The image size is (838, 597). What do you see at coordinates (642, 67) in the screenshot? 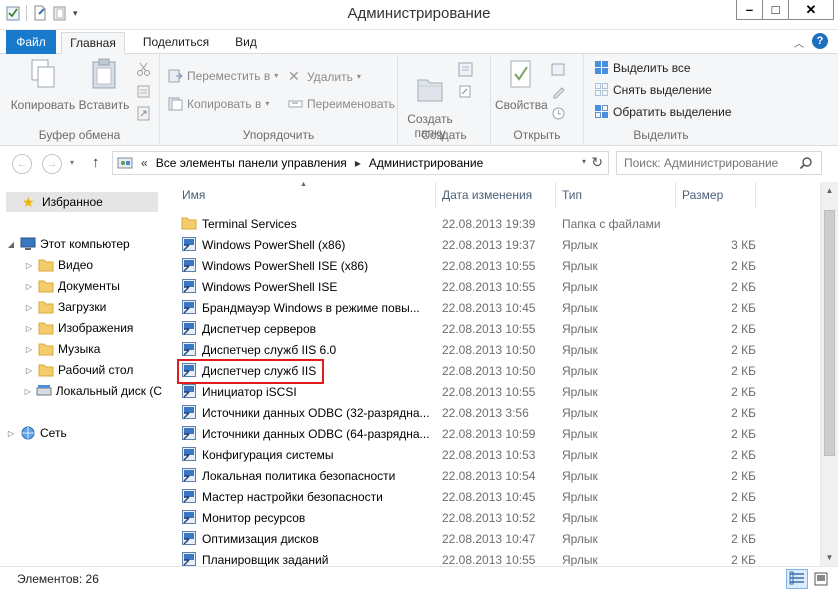
I see `select-all-button: Выделить все` at bounding box center [642, 67].